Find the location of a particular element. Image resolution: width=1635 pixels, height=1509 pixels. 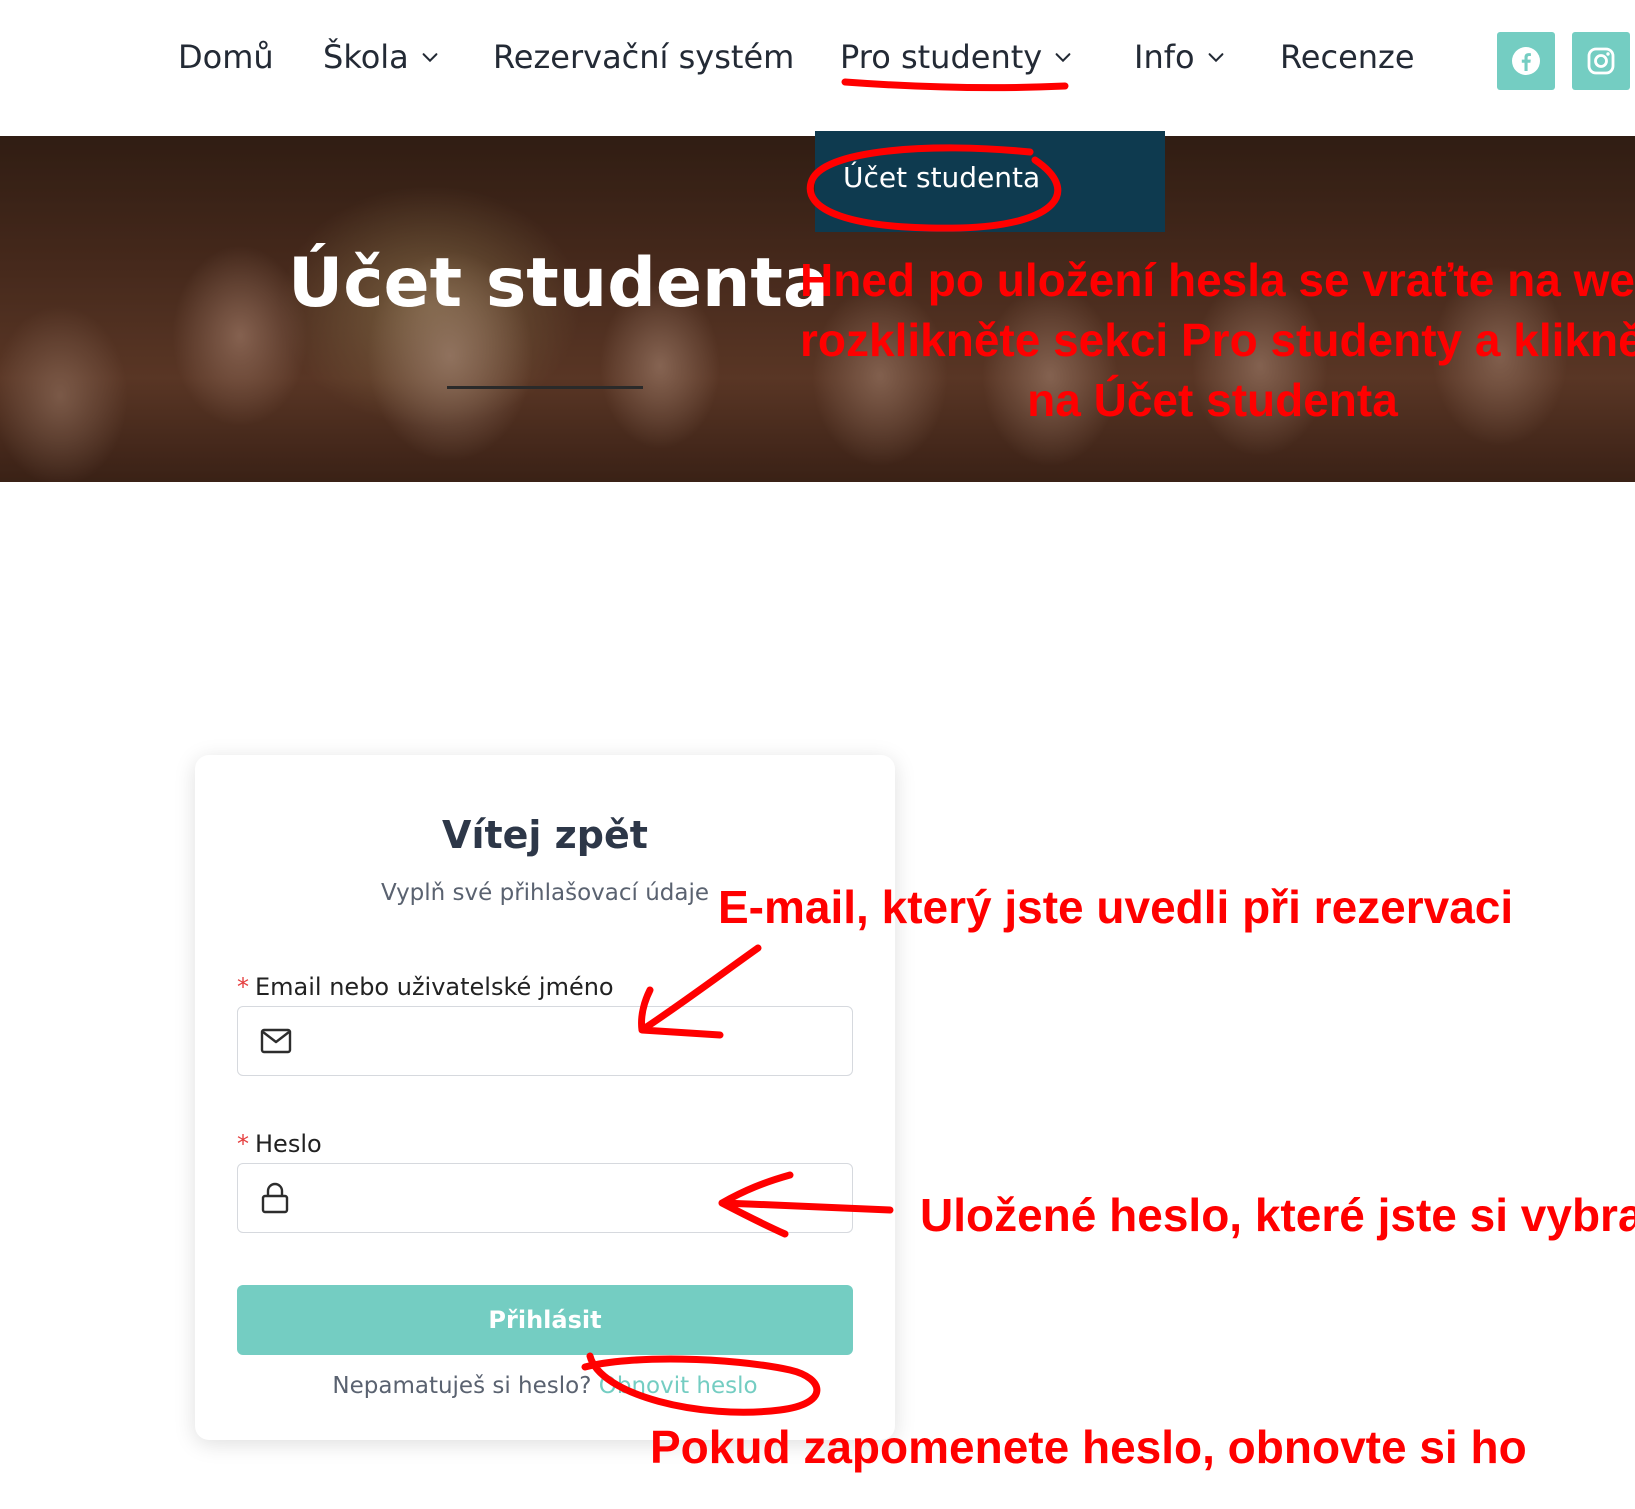

forgot-instruction-note: Pokud zapomenete heslo, obnovte si ho is located at coordinates (1088, 1447).